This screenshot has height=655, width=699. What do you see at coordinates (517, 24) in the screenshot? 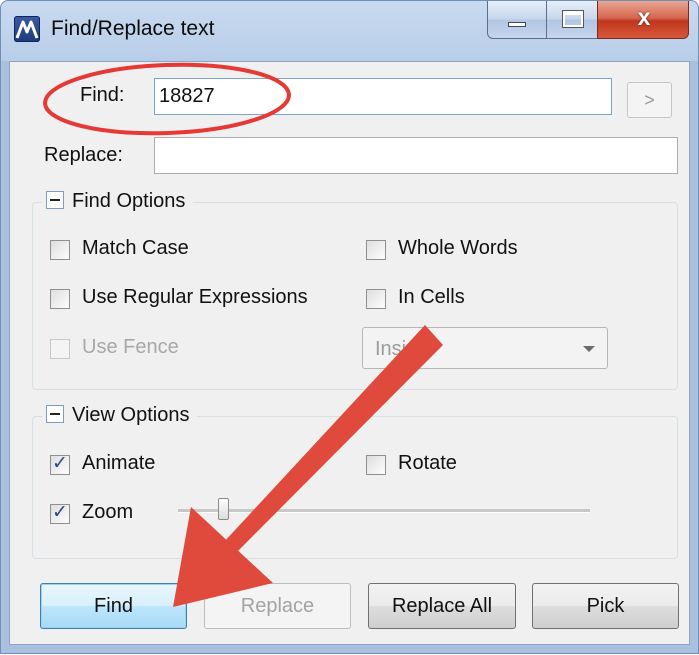
I see `minimize-icon` at bounding box center [517, 24].